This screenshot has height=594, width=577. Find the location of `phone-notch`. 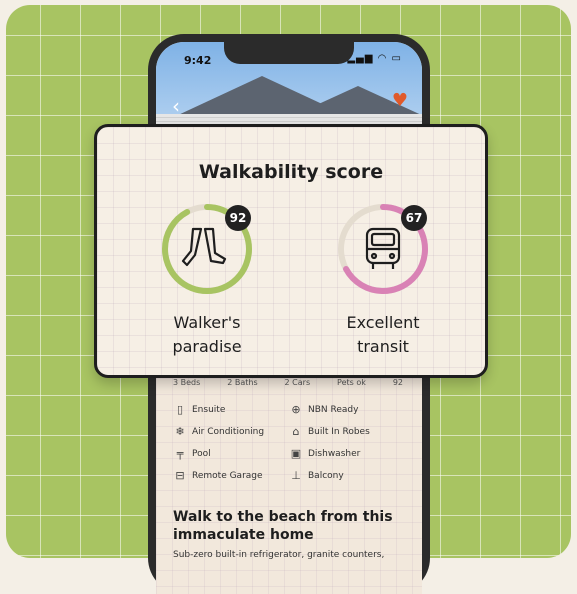

phone-notch is located at coordinates (289, 53).